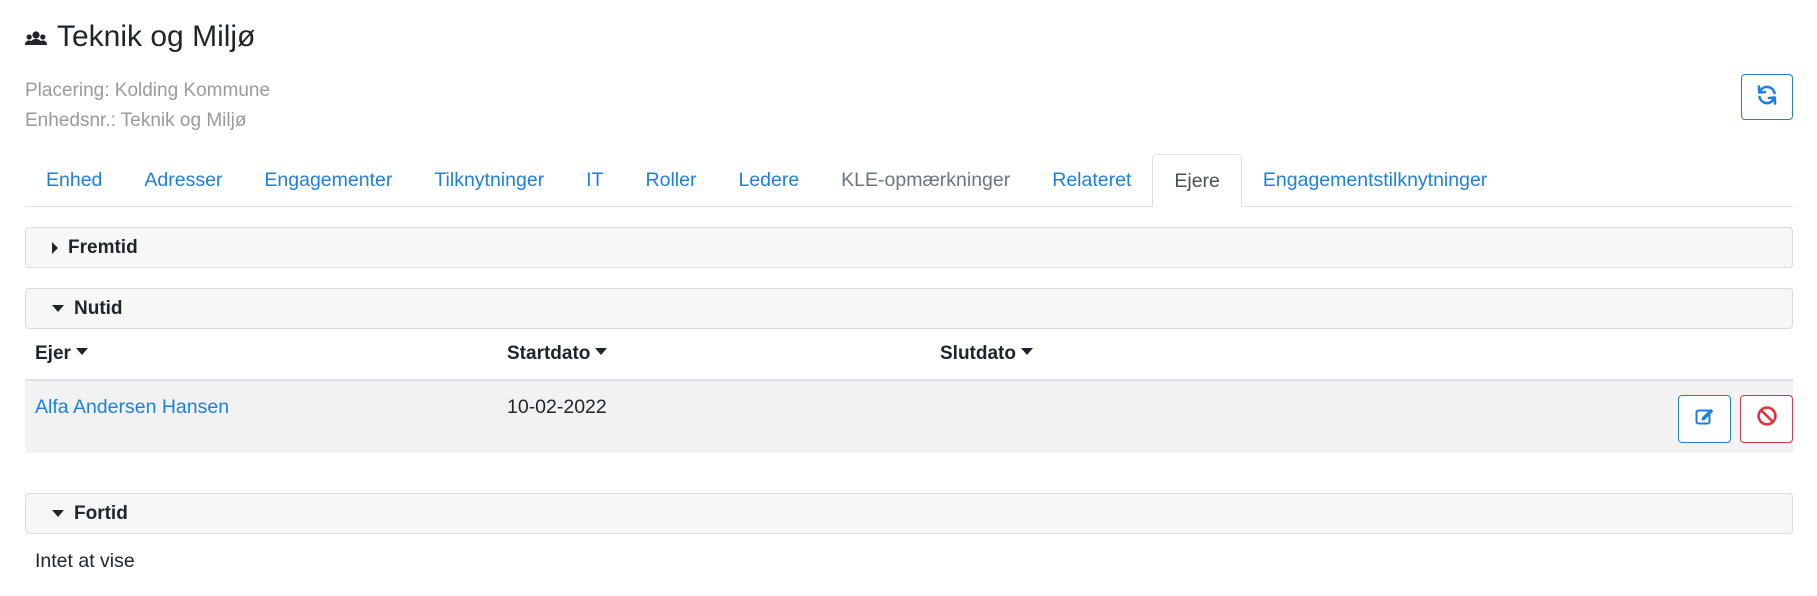 Image resolution: width=1817 pixels, height=596 pixels. Describe the element at coordinates (328, 180) in the screenshot. I see `tab-engagementer: Engagementer` at that location.